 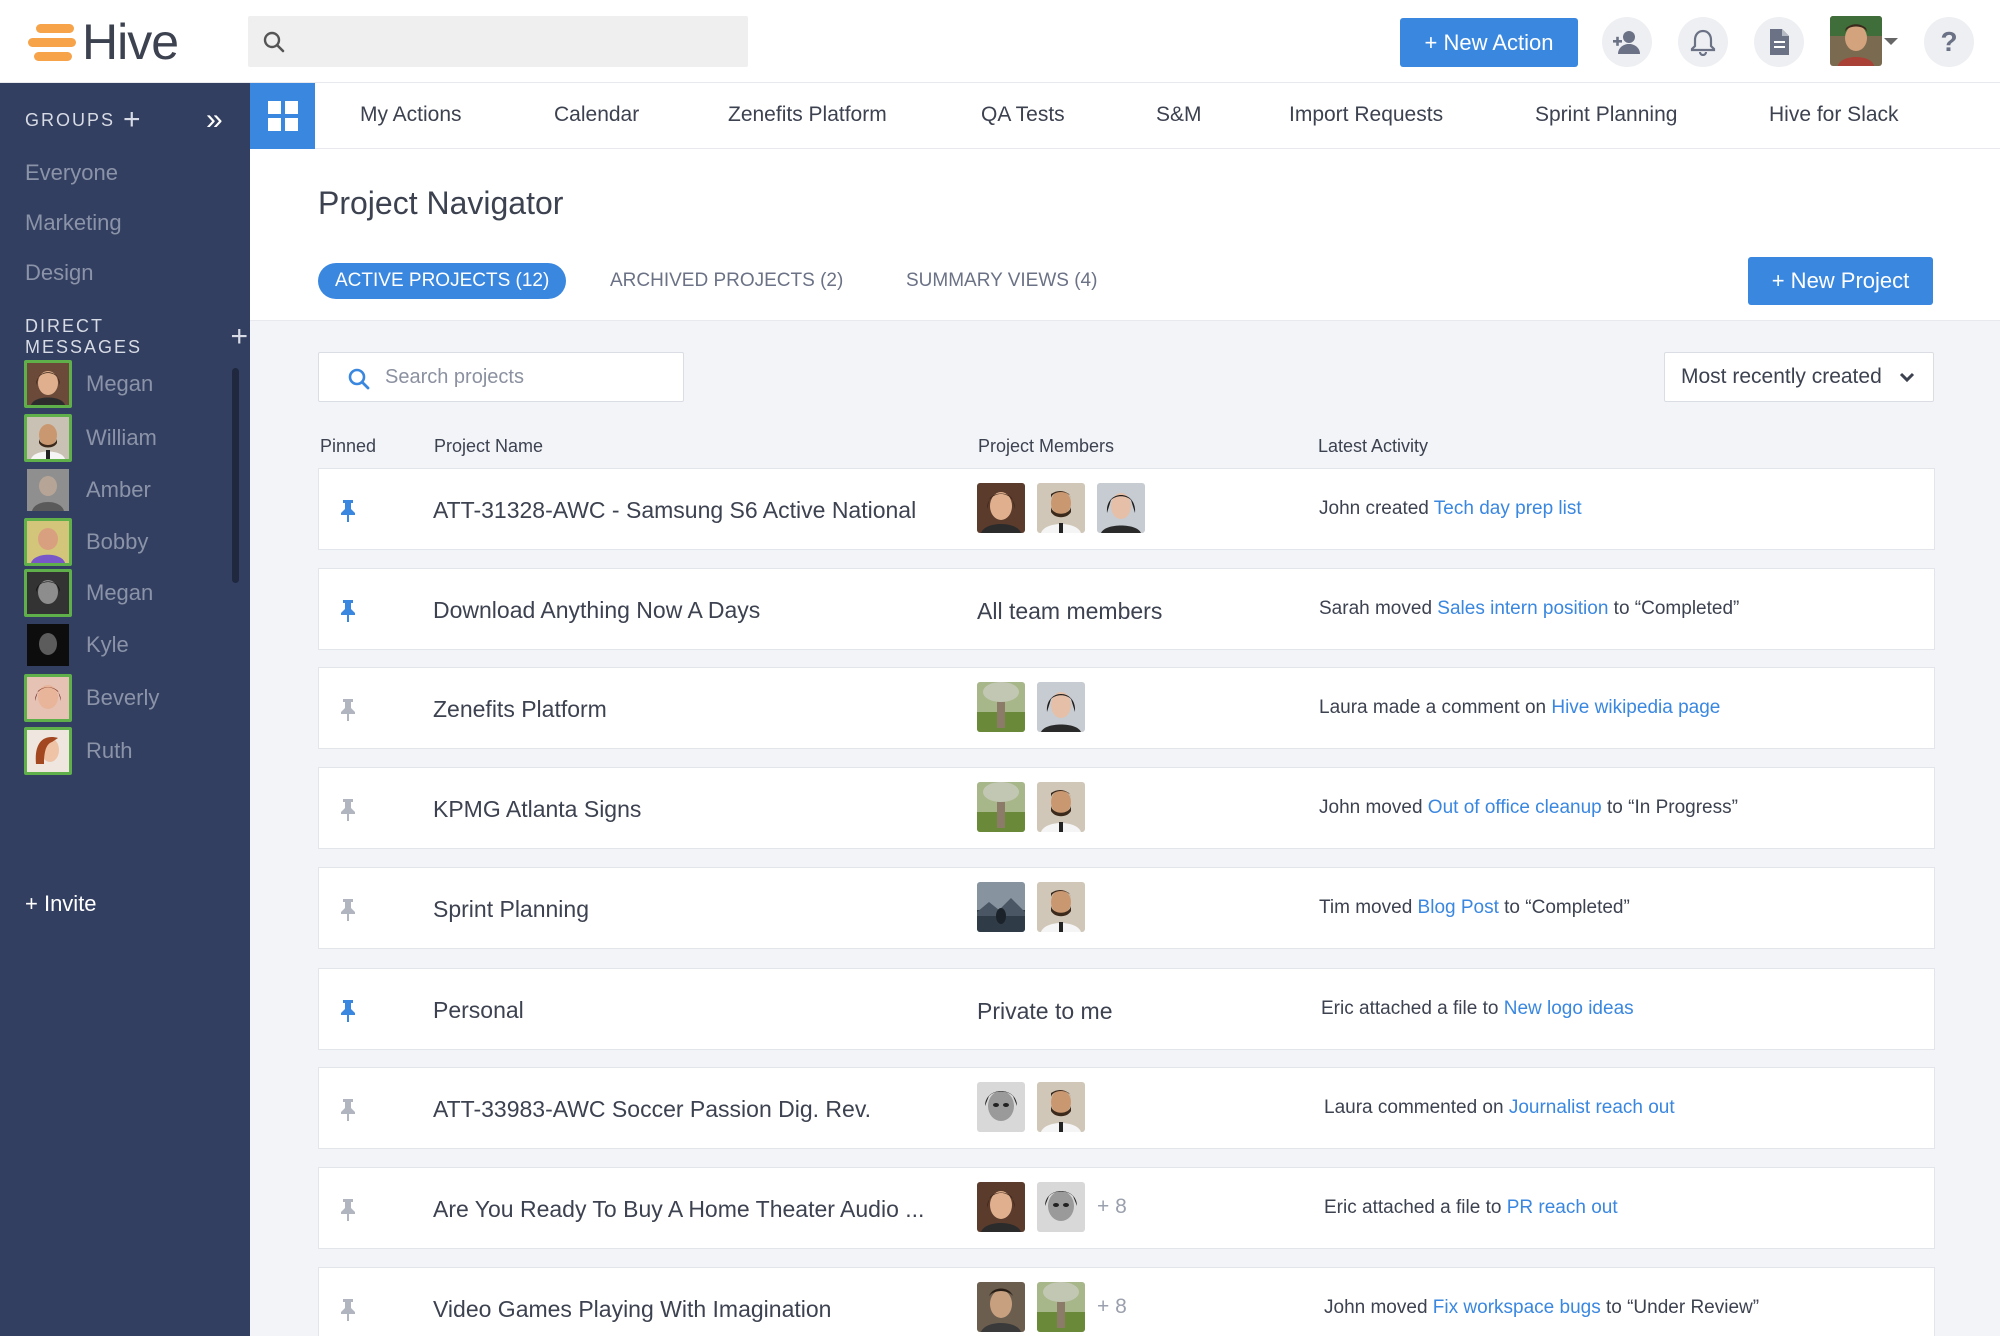 What do you see at coordinates (632, 1309) in the screenshot?
I see `project-name: Video Games Playing With Imagination` at bounding box center [632, 1309].